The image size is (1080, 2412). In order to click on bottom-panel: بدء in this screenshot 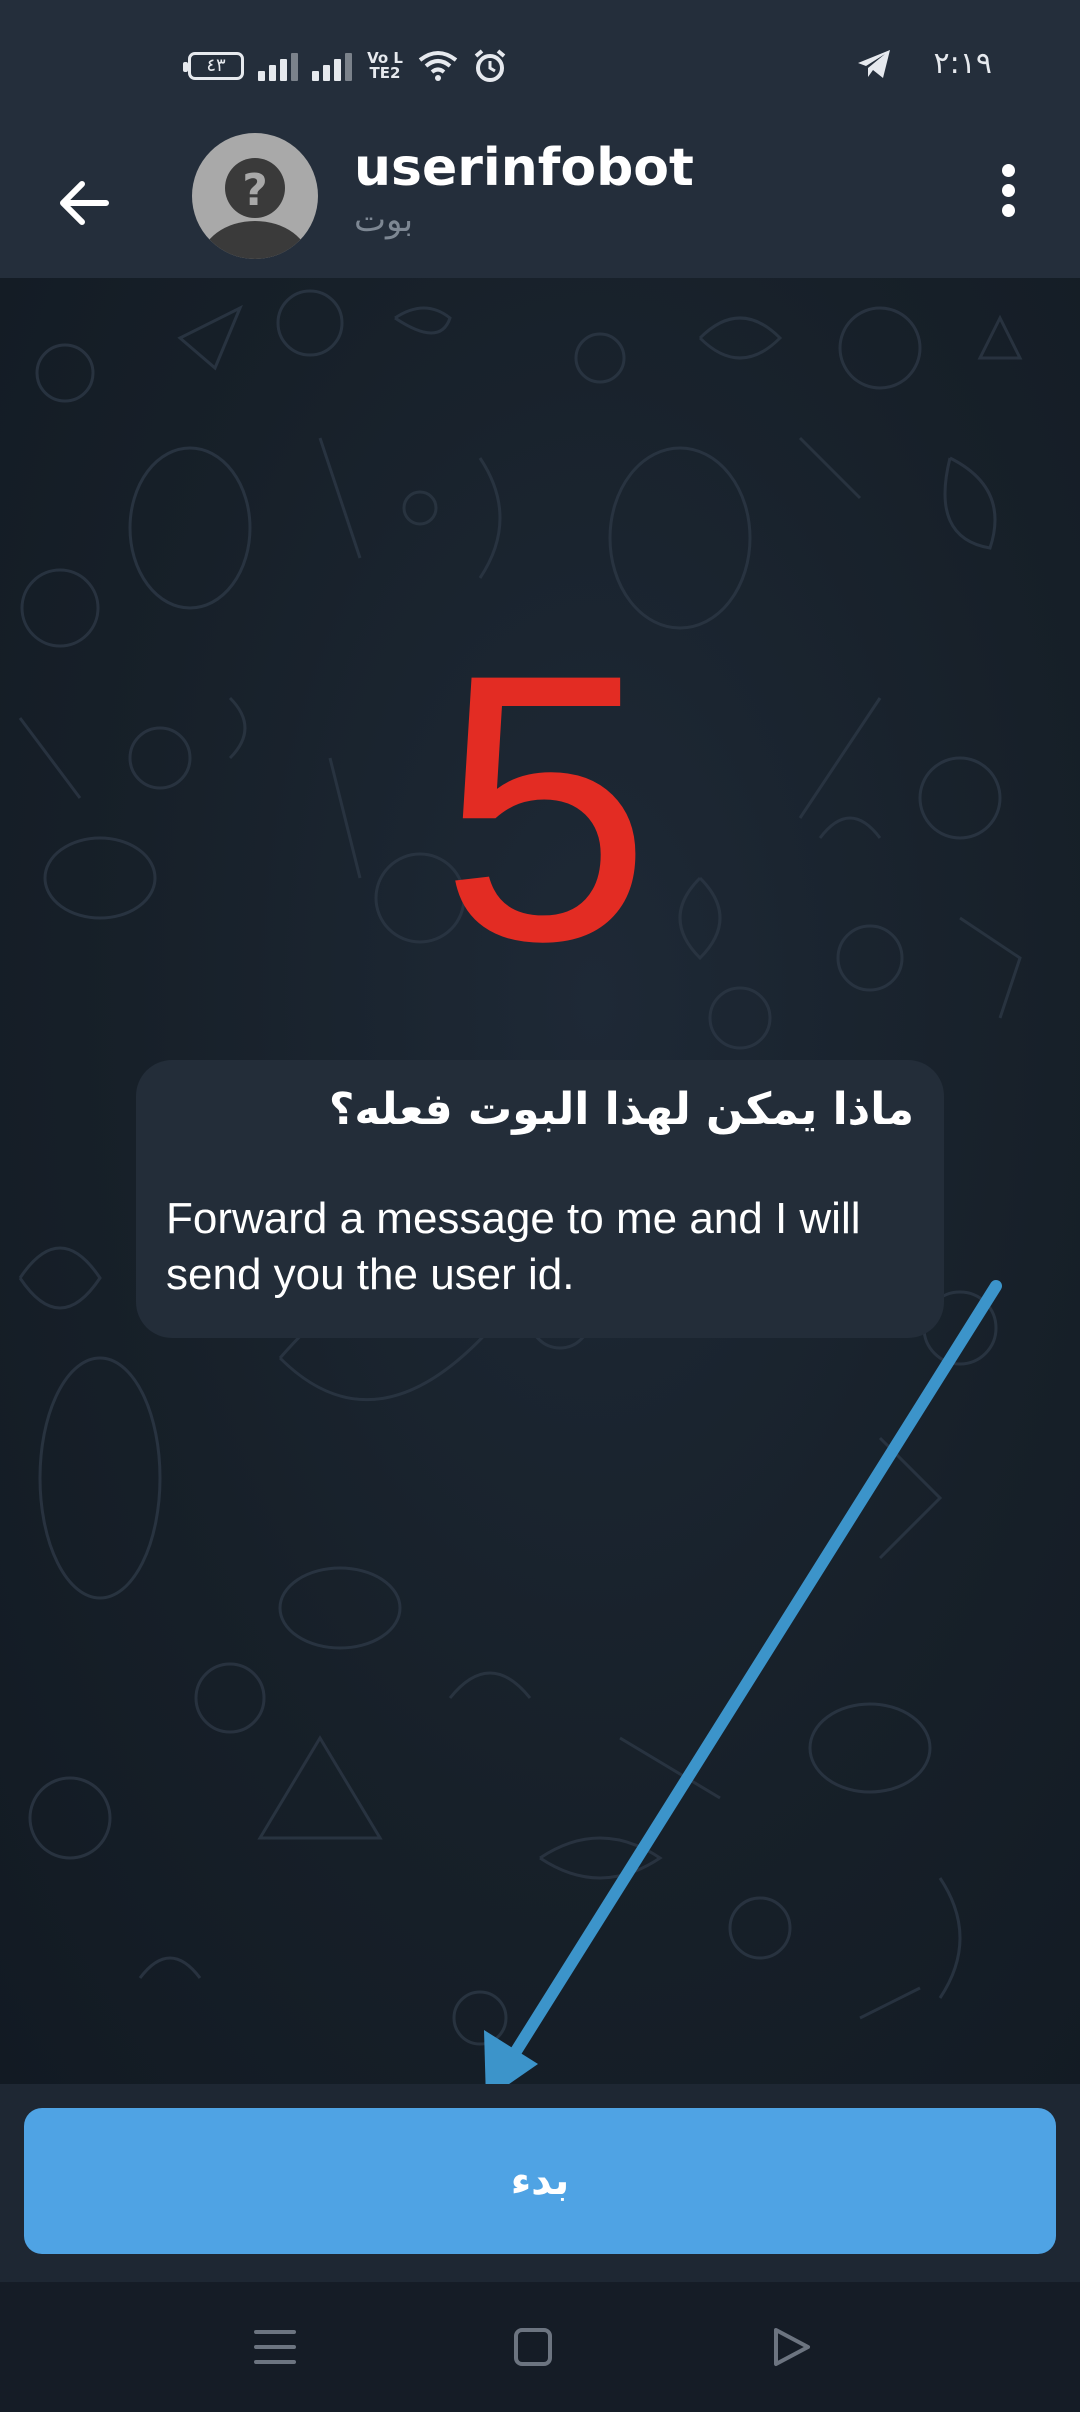, I will do `click(540, 2183)`.